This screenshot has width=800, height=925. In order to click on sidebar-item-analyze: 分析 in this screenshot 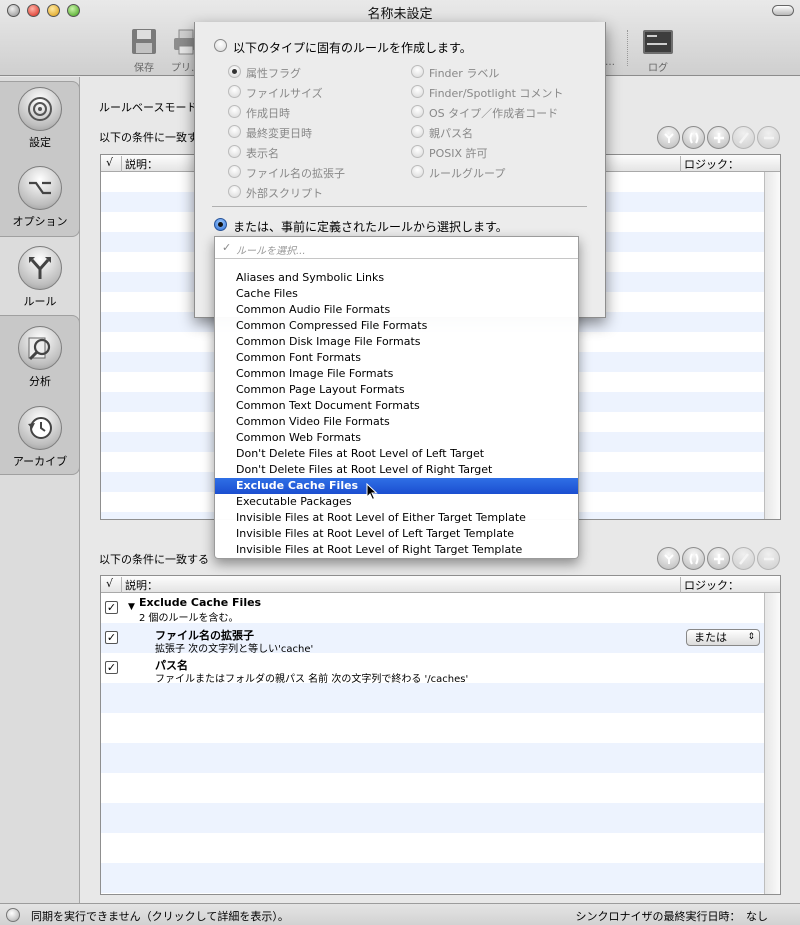, I will do `click(40, 357)`.